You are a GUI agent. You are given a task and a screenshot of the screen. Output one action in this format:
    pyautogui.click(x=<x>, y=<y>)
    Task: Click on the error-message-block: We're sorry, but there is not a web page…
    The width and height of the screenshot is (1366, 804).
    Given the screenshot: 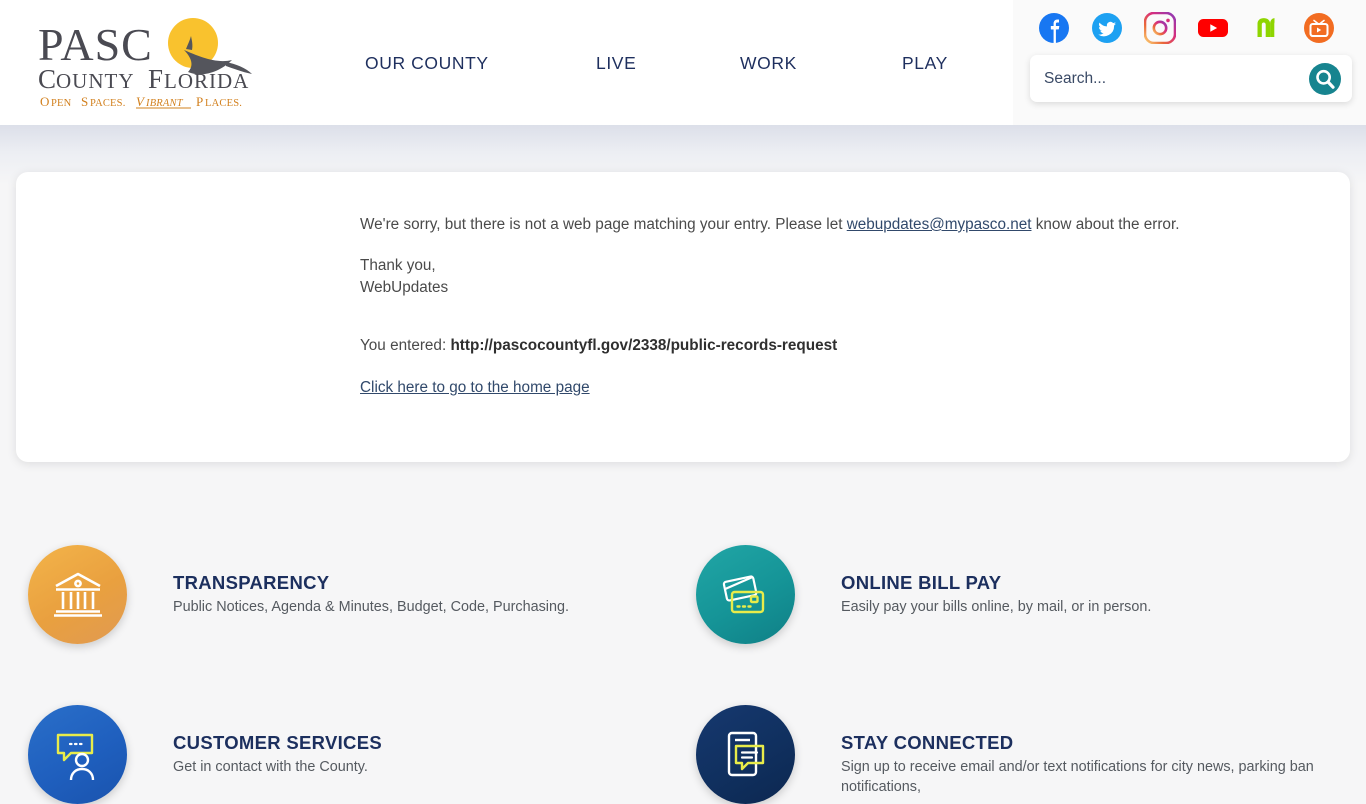 What is the action you would take?
    pyautogui.click(x=810, y=257)
    